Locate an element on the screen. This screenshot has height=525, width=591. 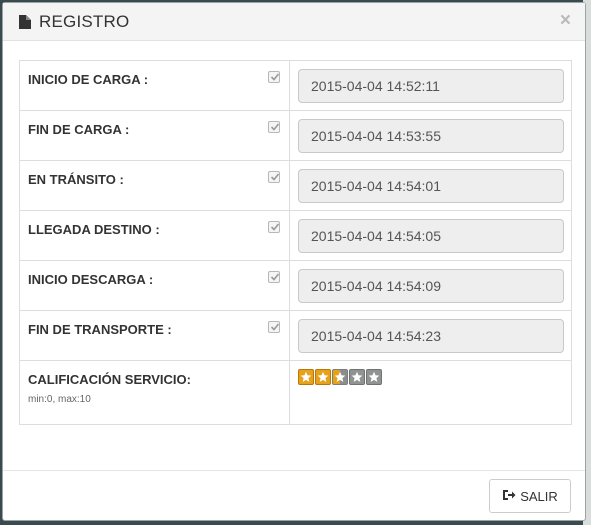
row-label: LLEGADA DESTINO : is located at coordinates (94, 229).